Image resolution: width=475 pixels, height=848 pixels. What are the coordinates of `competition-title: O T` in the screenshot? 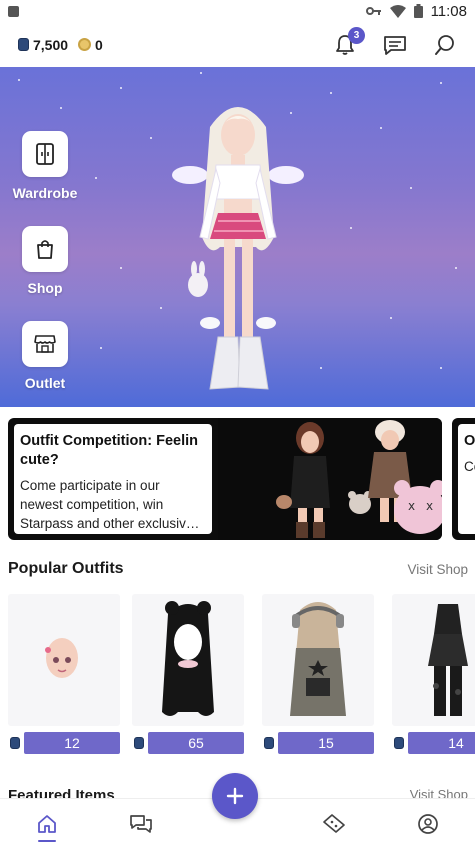 It's located at (469, 441).